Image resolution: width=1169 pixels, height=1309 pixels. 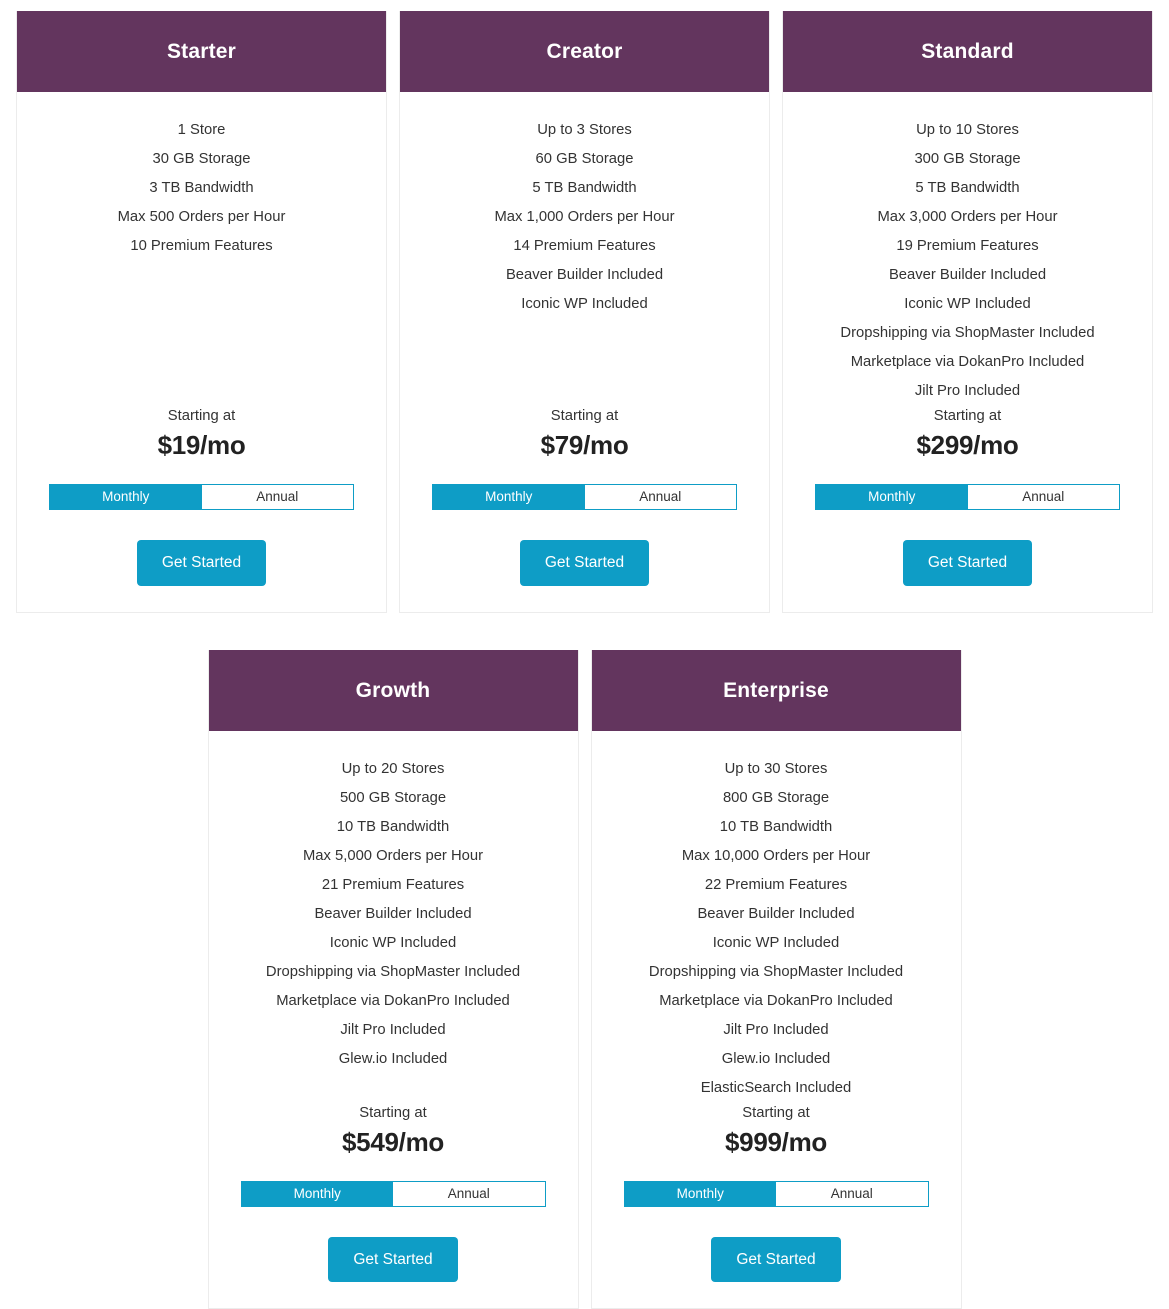 I want to click on plan-title: Growth, so click(x=393, y=690).